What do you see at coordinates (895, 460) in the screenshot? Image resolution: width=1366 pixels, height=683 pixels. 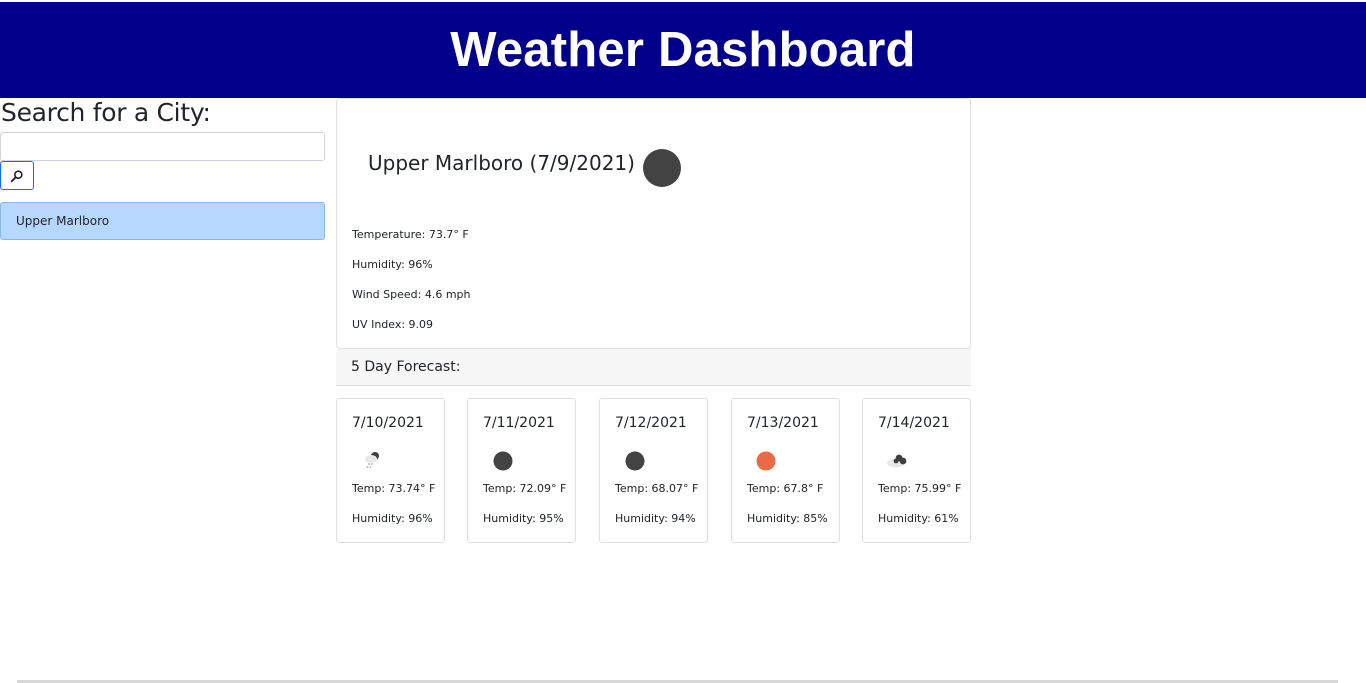 I see `broken-clouds-icon` at bounding box center [895, 460].